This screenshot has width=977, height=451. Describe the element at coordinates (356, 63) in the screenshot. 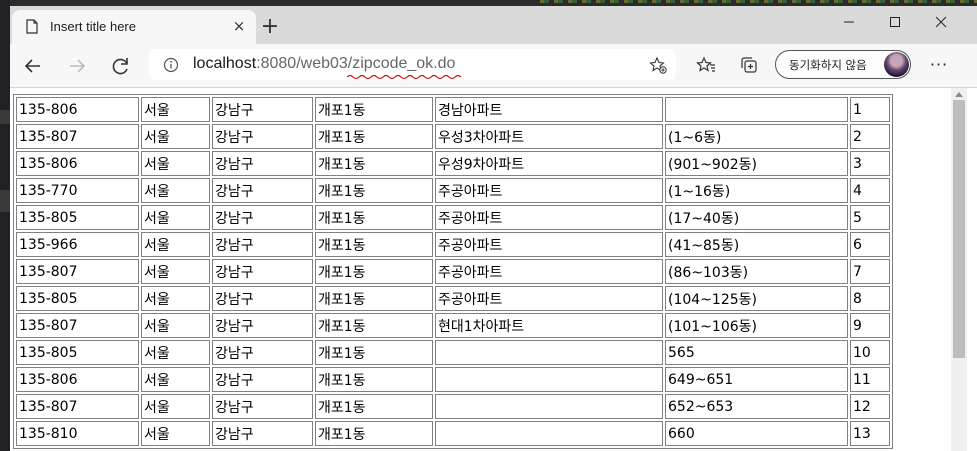

I see `url-path: :8080/web03/zipcode_ok.do` at that location.